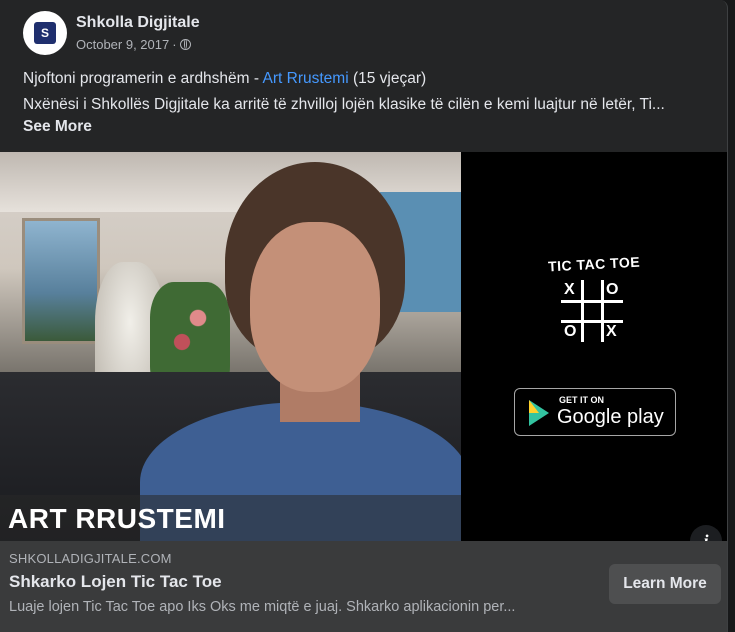 This screenshot has height=632, width=735. I want to click on photo-background-painting, so click(61, 281).